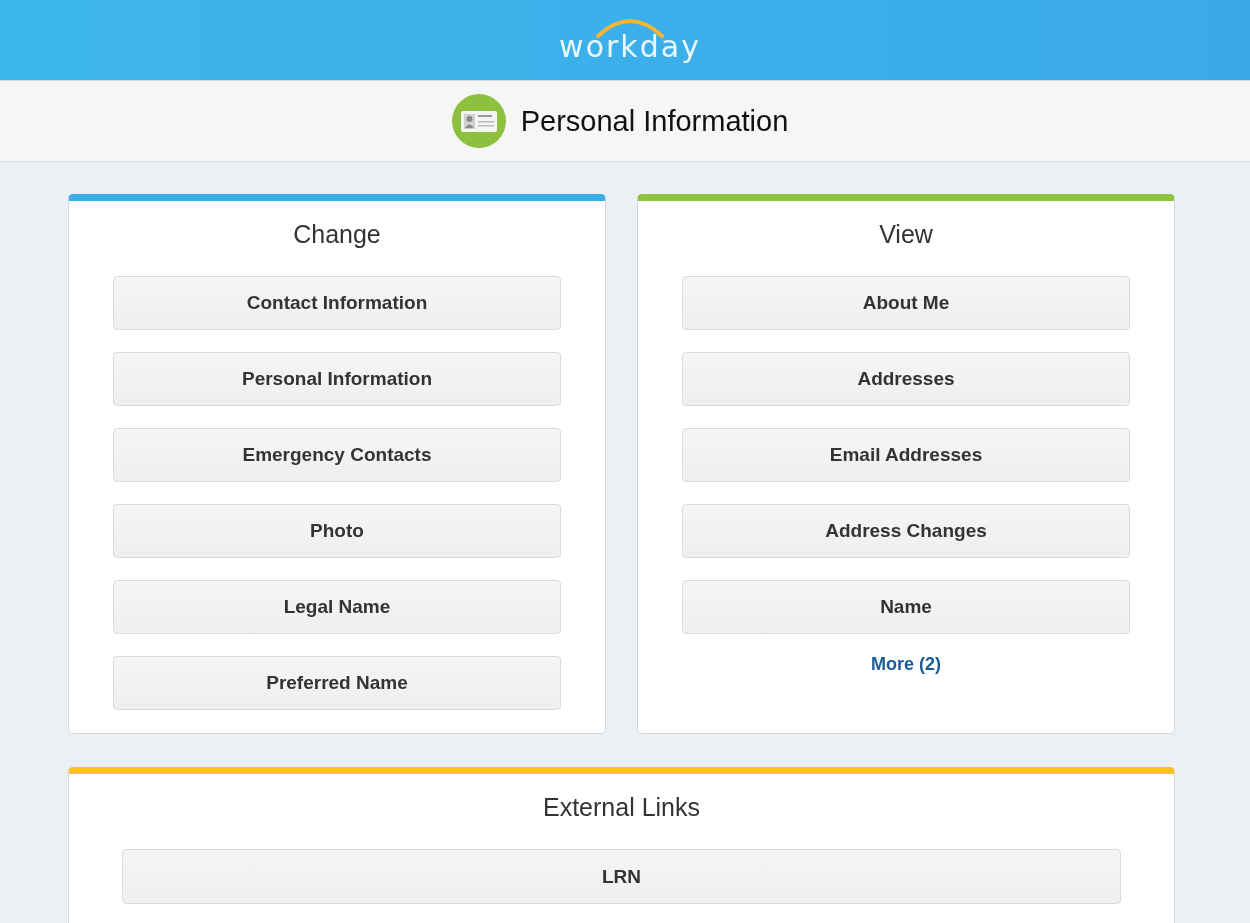  What do you see at coordinates (337, 234) in the screenshot?
I see `panel-title: Change` at bounding box center [337, 234].